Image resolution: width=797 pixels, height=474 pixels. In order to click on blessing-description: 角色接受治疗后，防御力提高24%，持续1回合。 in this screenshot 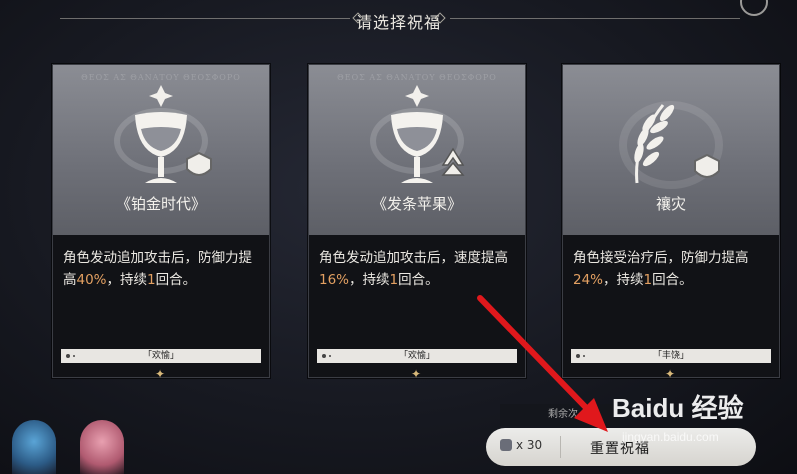, I will do `click(661, 269)`.